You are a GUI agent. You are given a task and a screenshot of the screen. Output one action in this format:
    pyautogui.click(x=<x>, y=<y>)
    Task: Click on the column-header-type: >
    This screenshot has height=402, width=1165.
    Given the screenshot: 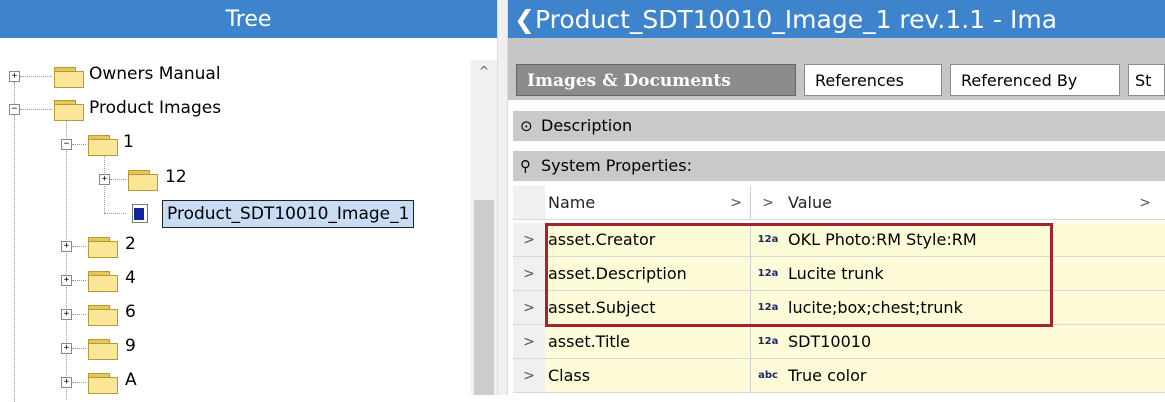 What is the action you would take?
    pyautogui.click(x=768, y=202)
    